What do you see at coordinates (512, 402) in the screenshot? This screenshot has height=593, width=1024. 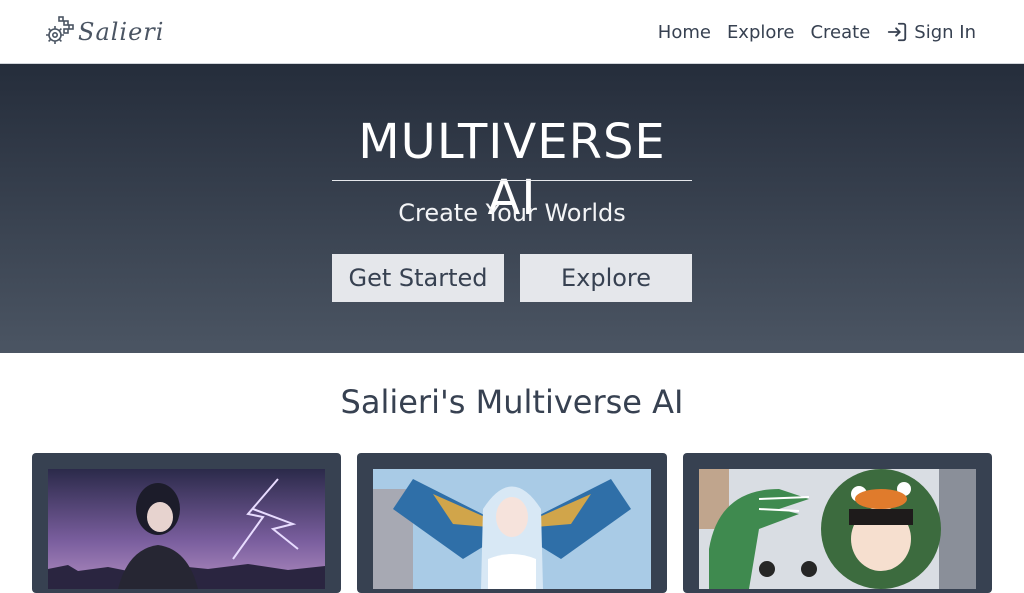 I see `section-title: Salieri's Multiverse AI` at bounding box center [512, 402].